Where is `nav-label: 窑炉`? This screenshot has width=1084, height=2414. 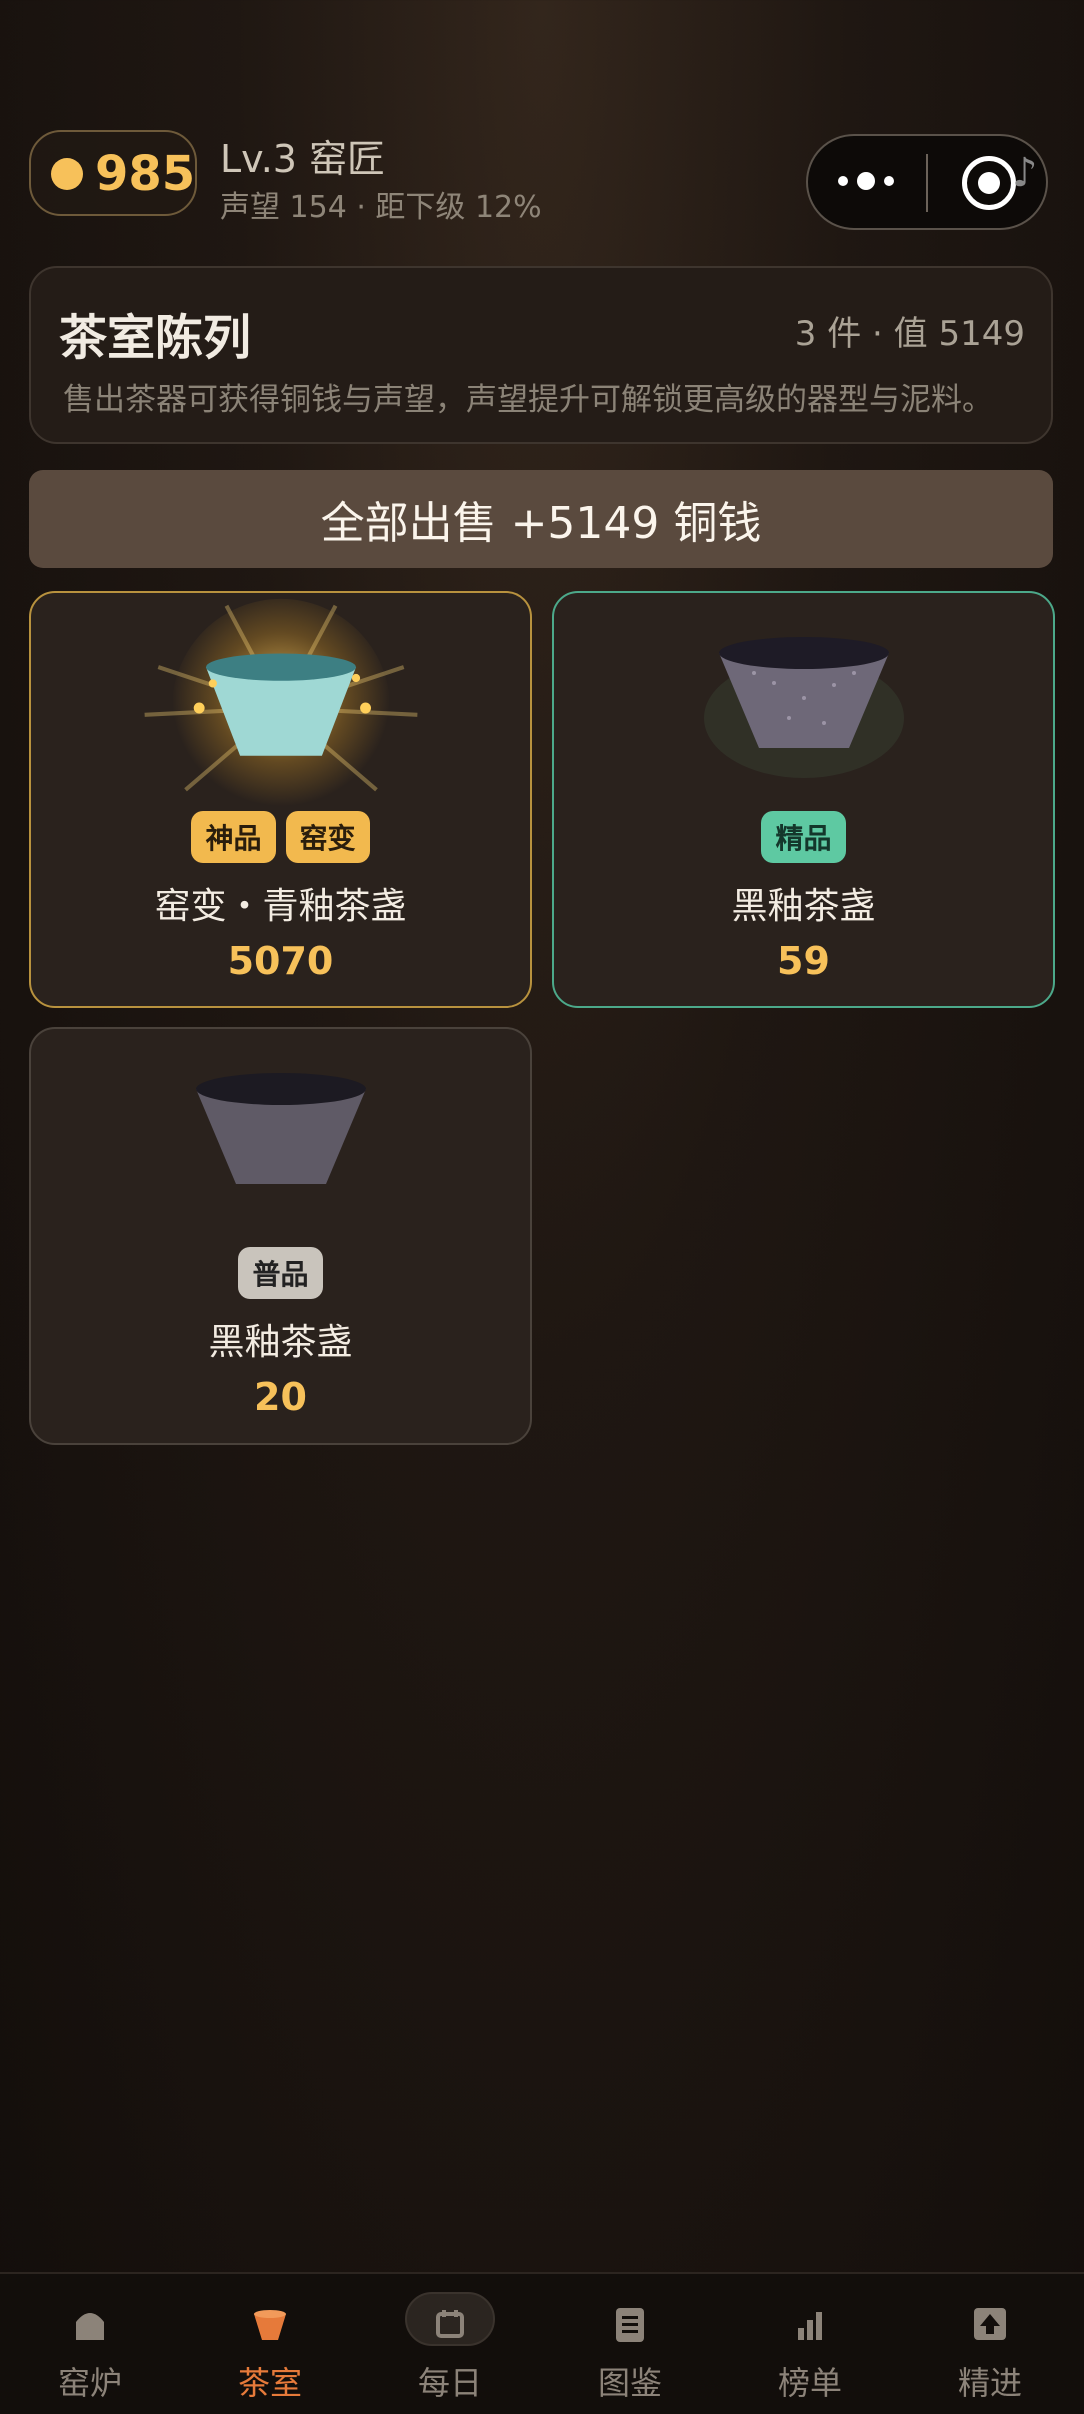
nav-label: 窑炉 is located at coordinates (89, 2383).